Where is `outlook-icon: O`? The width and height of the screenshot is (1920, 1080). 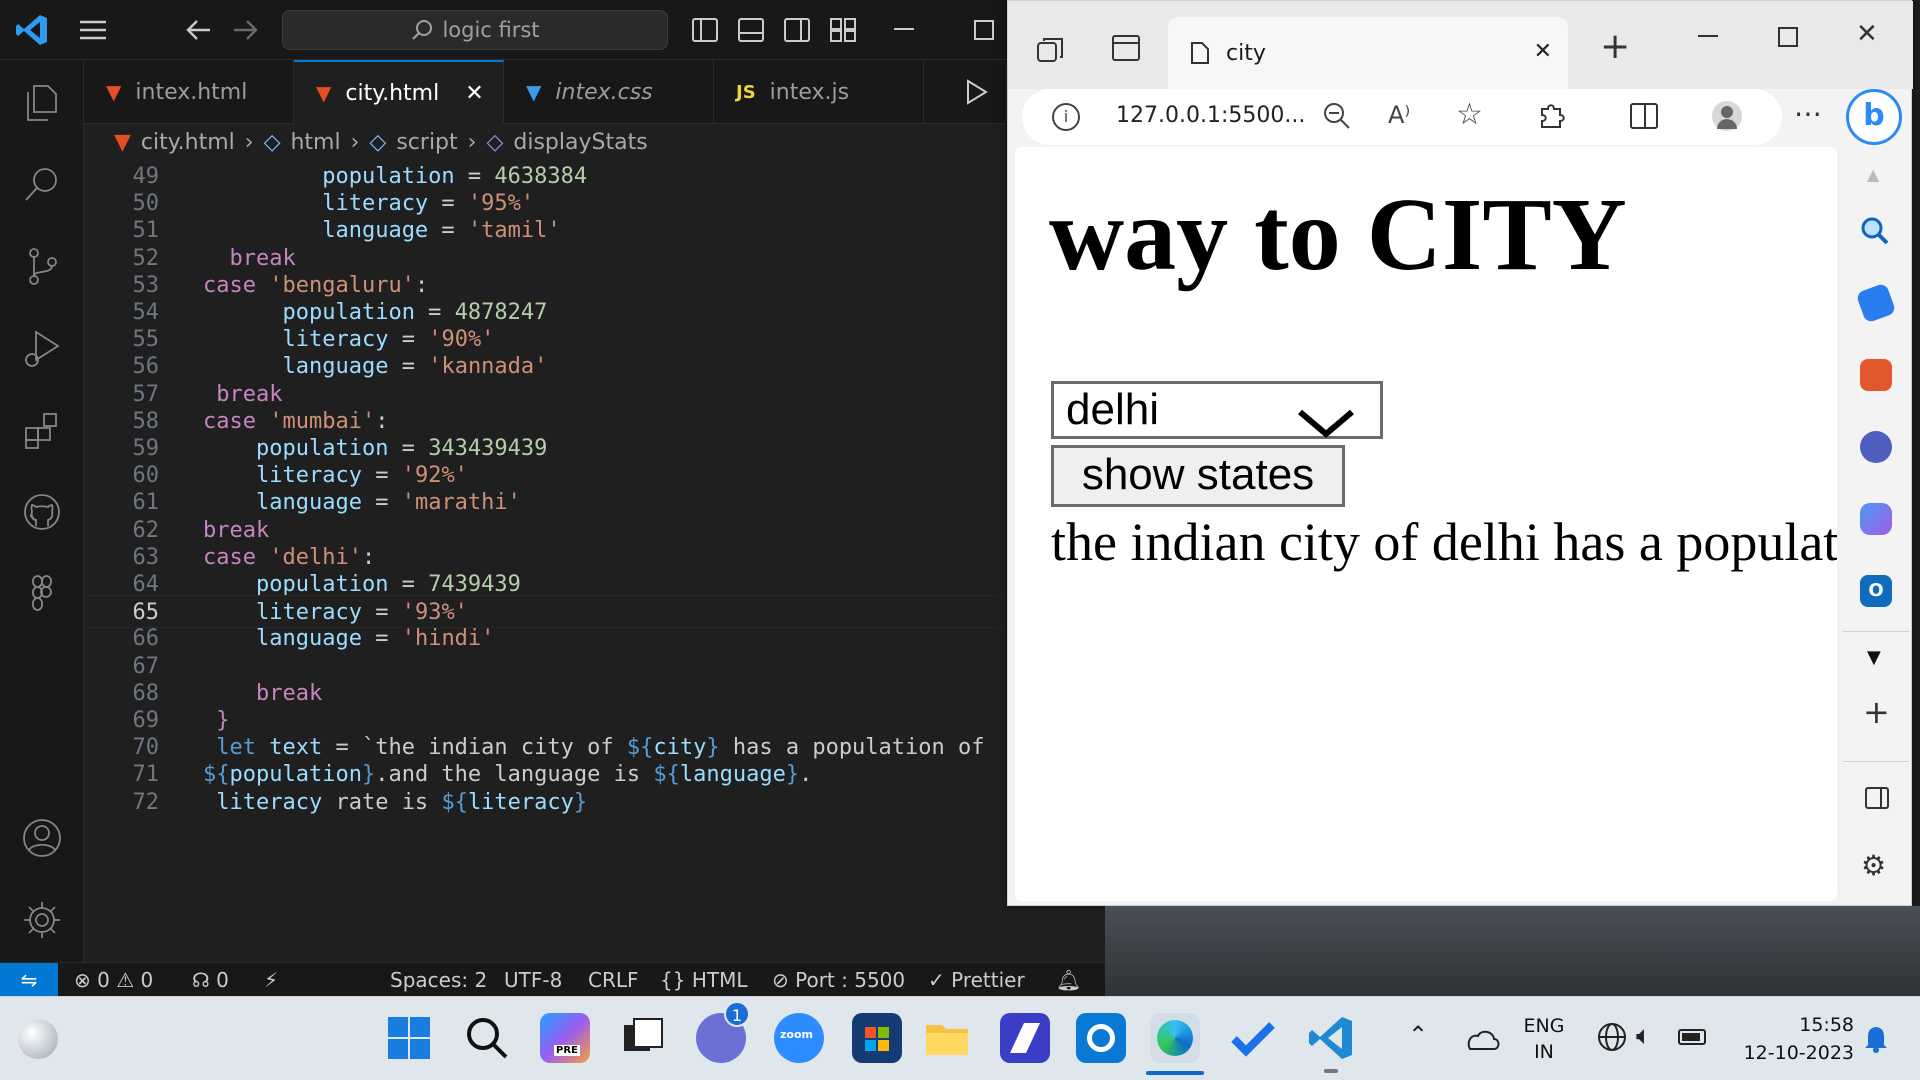
outlook-icon: O is located at coordinates (1876, 591).